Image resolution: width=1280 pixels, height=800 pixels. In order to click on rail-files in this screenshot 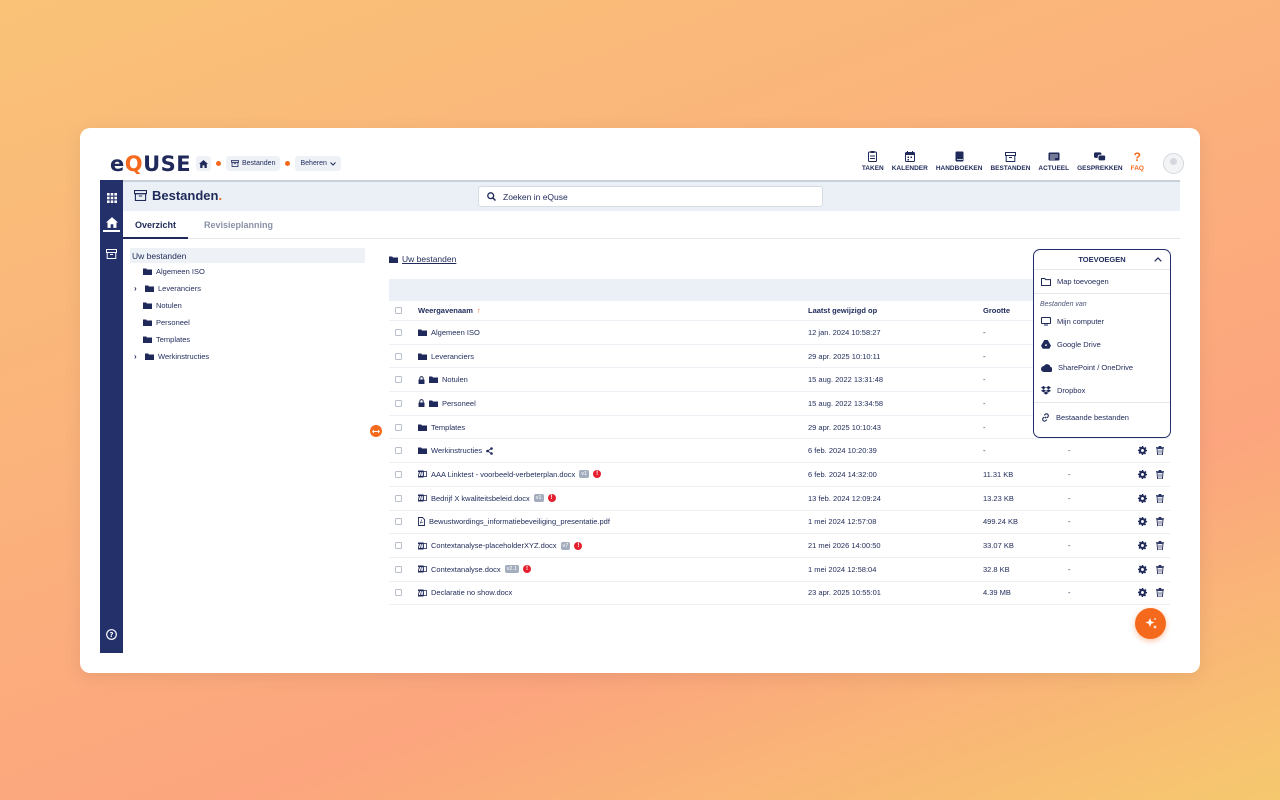, I will do `click(111, 254)`.